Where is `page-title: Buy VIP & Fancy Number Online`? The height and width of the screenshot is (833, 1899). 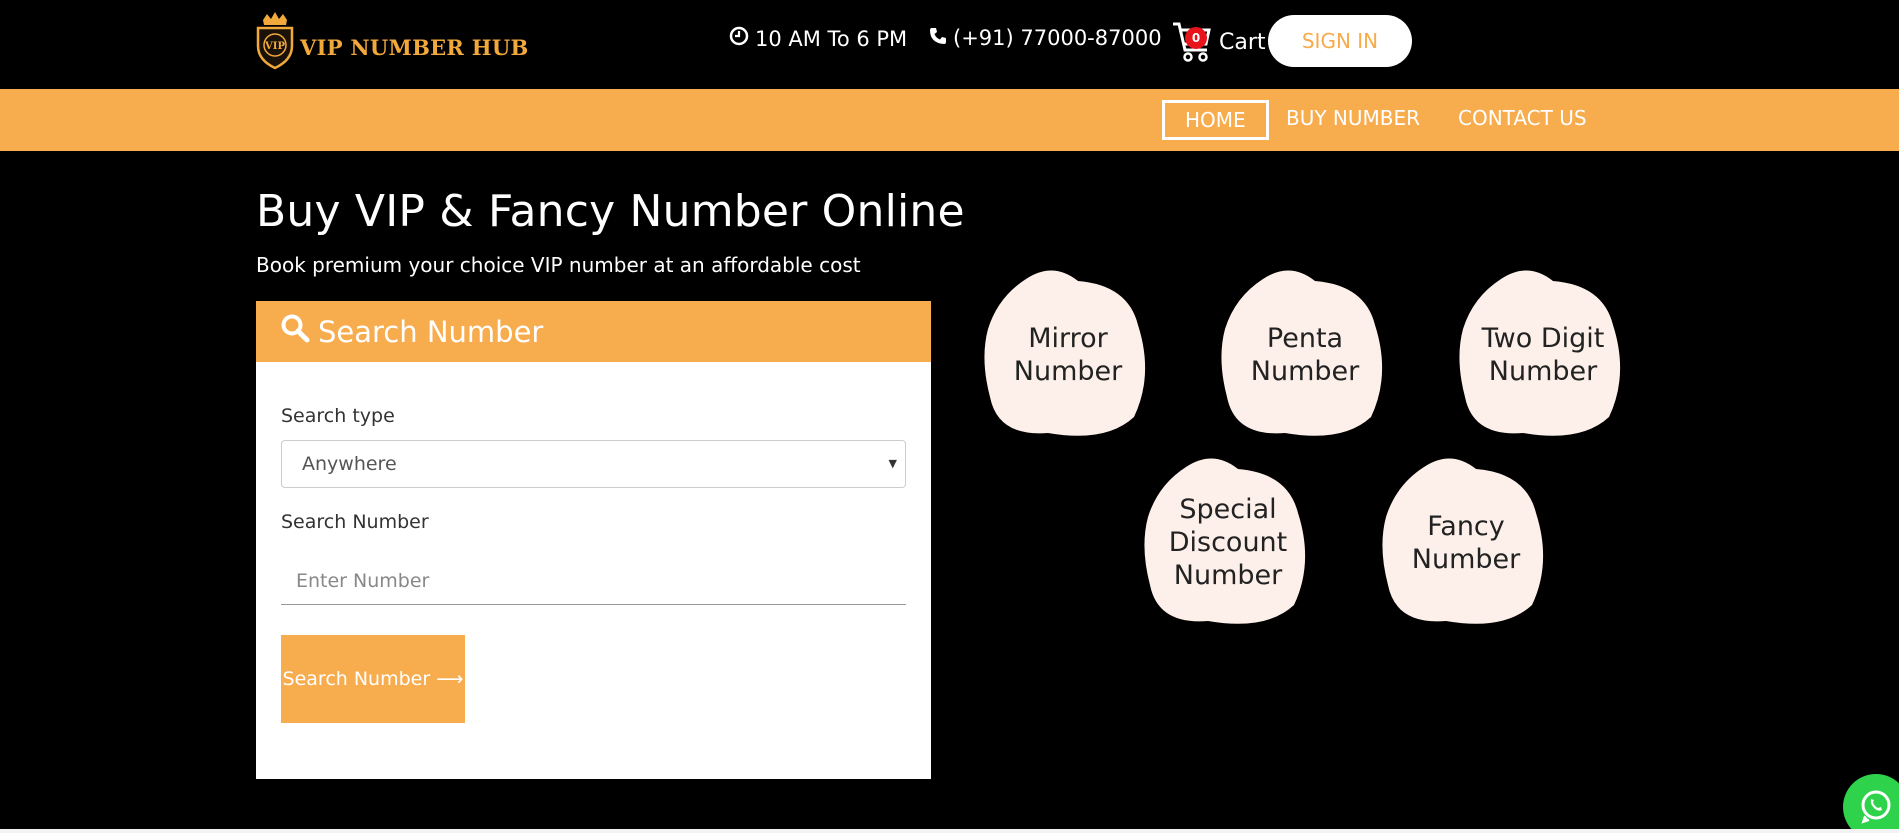
page-title: Buy VIP & Fancy Number Online is located at coordinates (610, 211).